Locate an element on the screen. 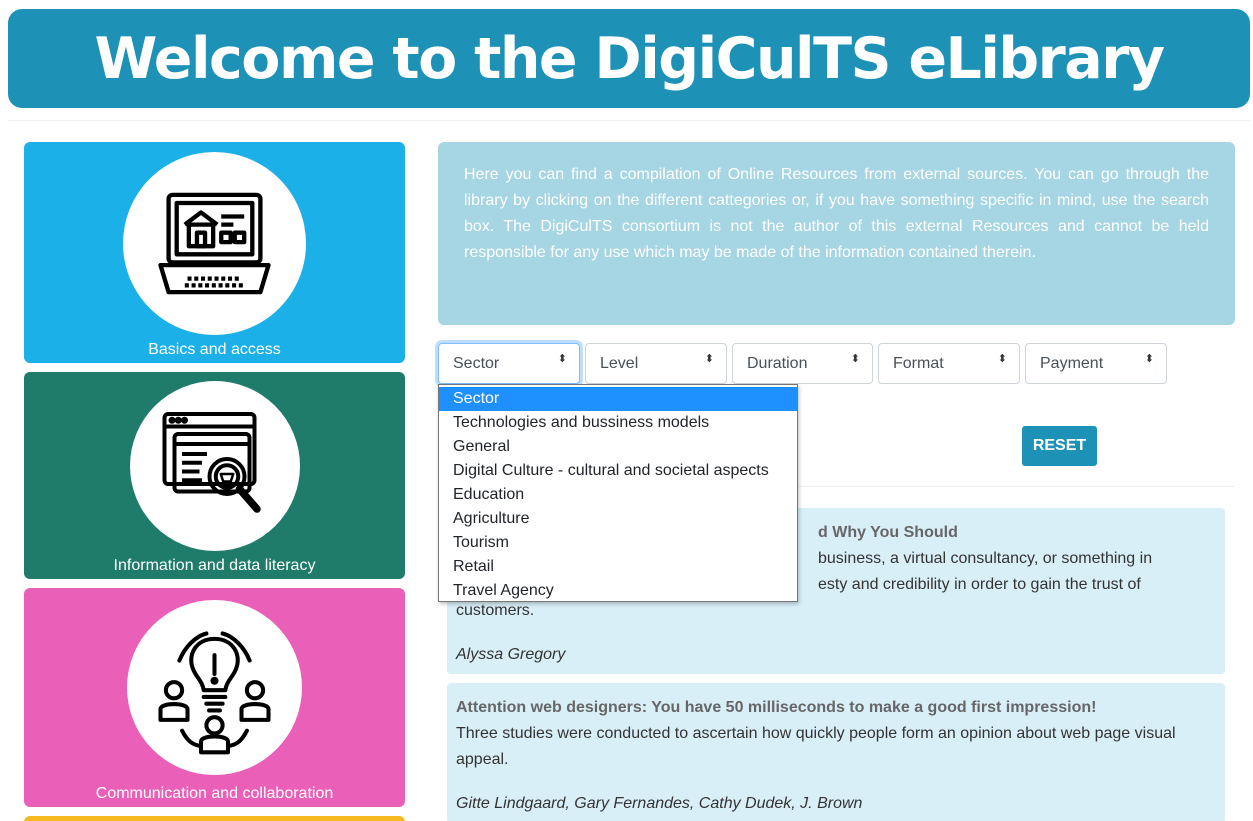 This screenshot has height=821, width=1253. category-card-communication: Communication and collaboration is located at coordinates (214, 697).